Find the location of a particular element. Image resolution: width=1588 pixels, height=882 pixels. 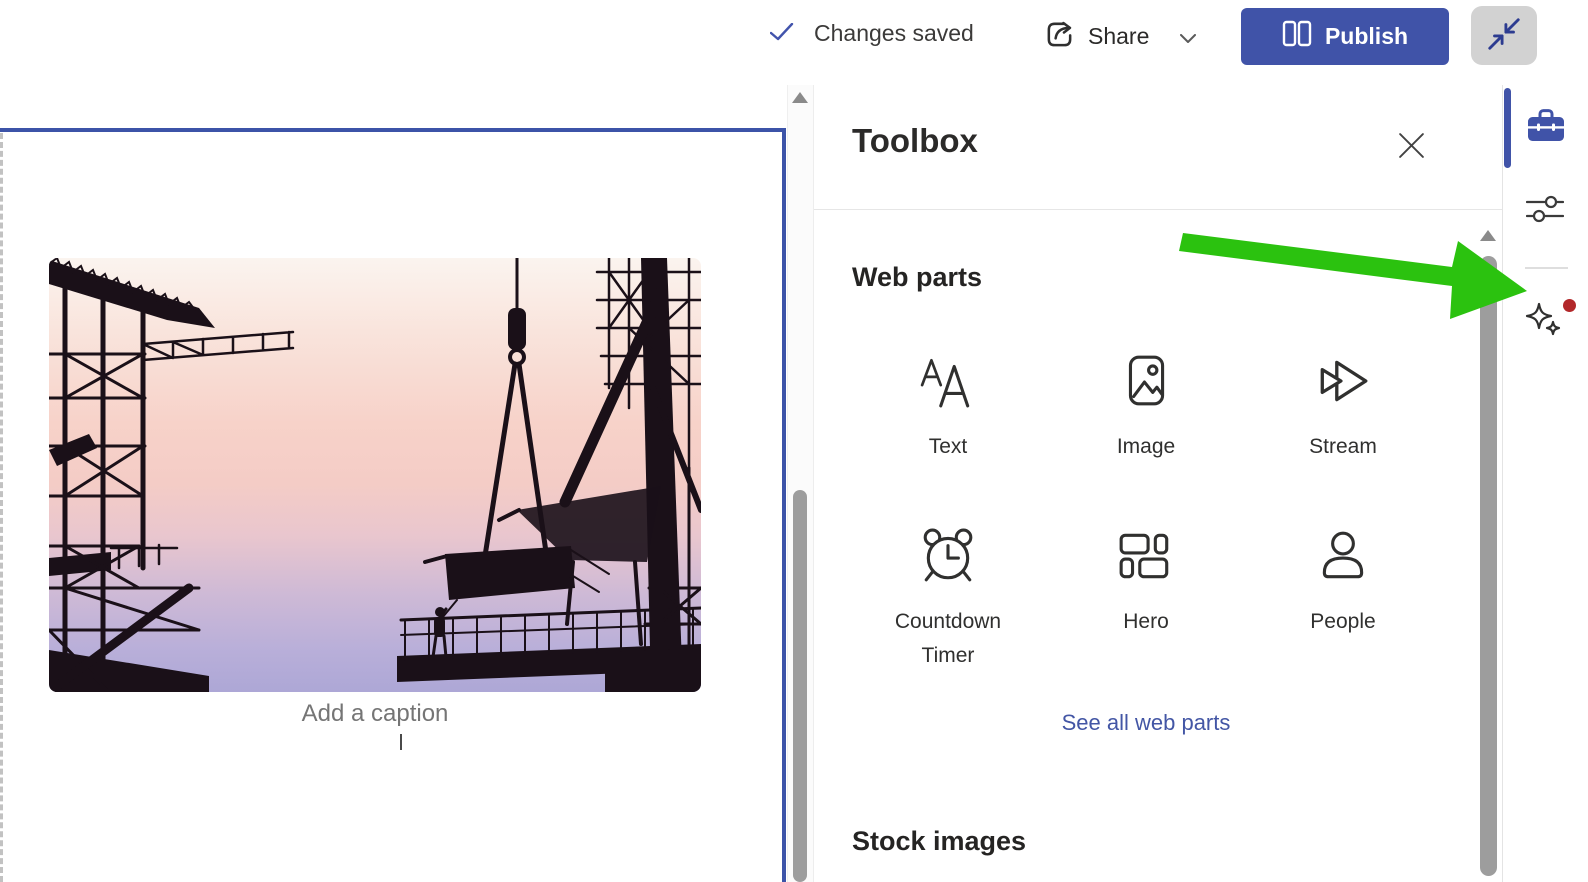

section-dashed-edge is located at coordinates (1, 507).